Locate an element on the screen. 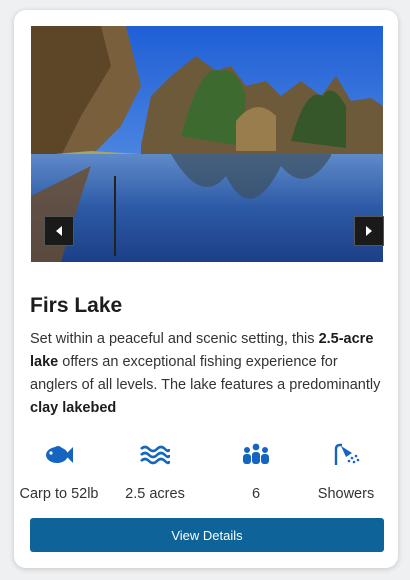  next-image-button is located at coordinates (369, 231).